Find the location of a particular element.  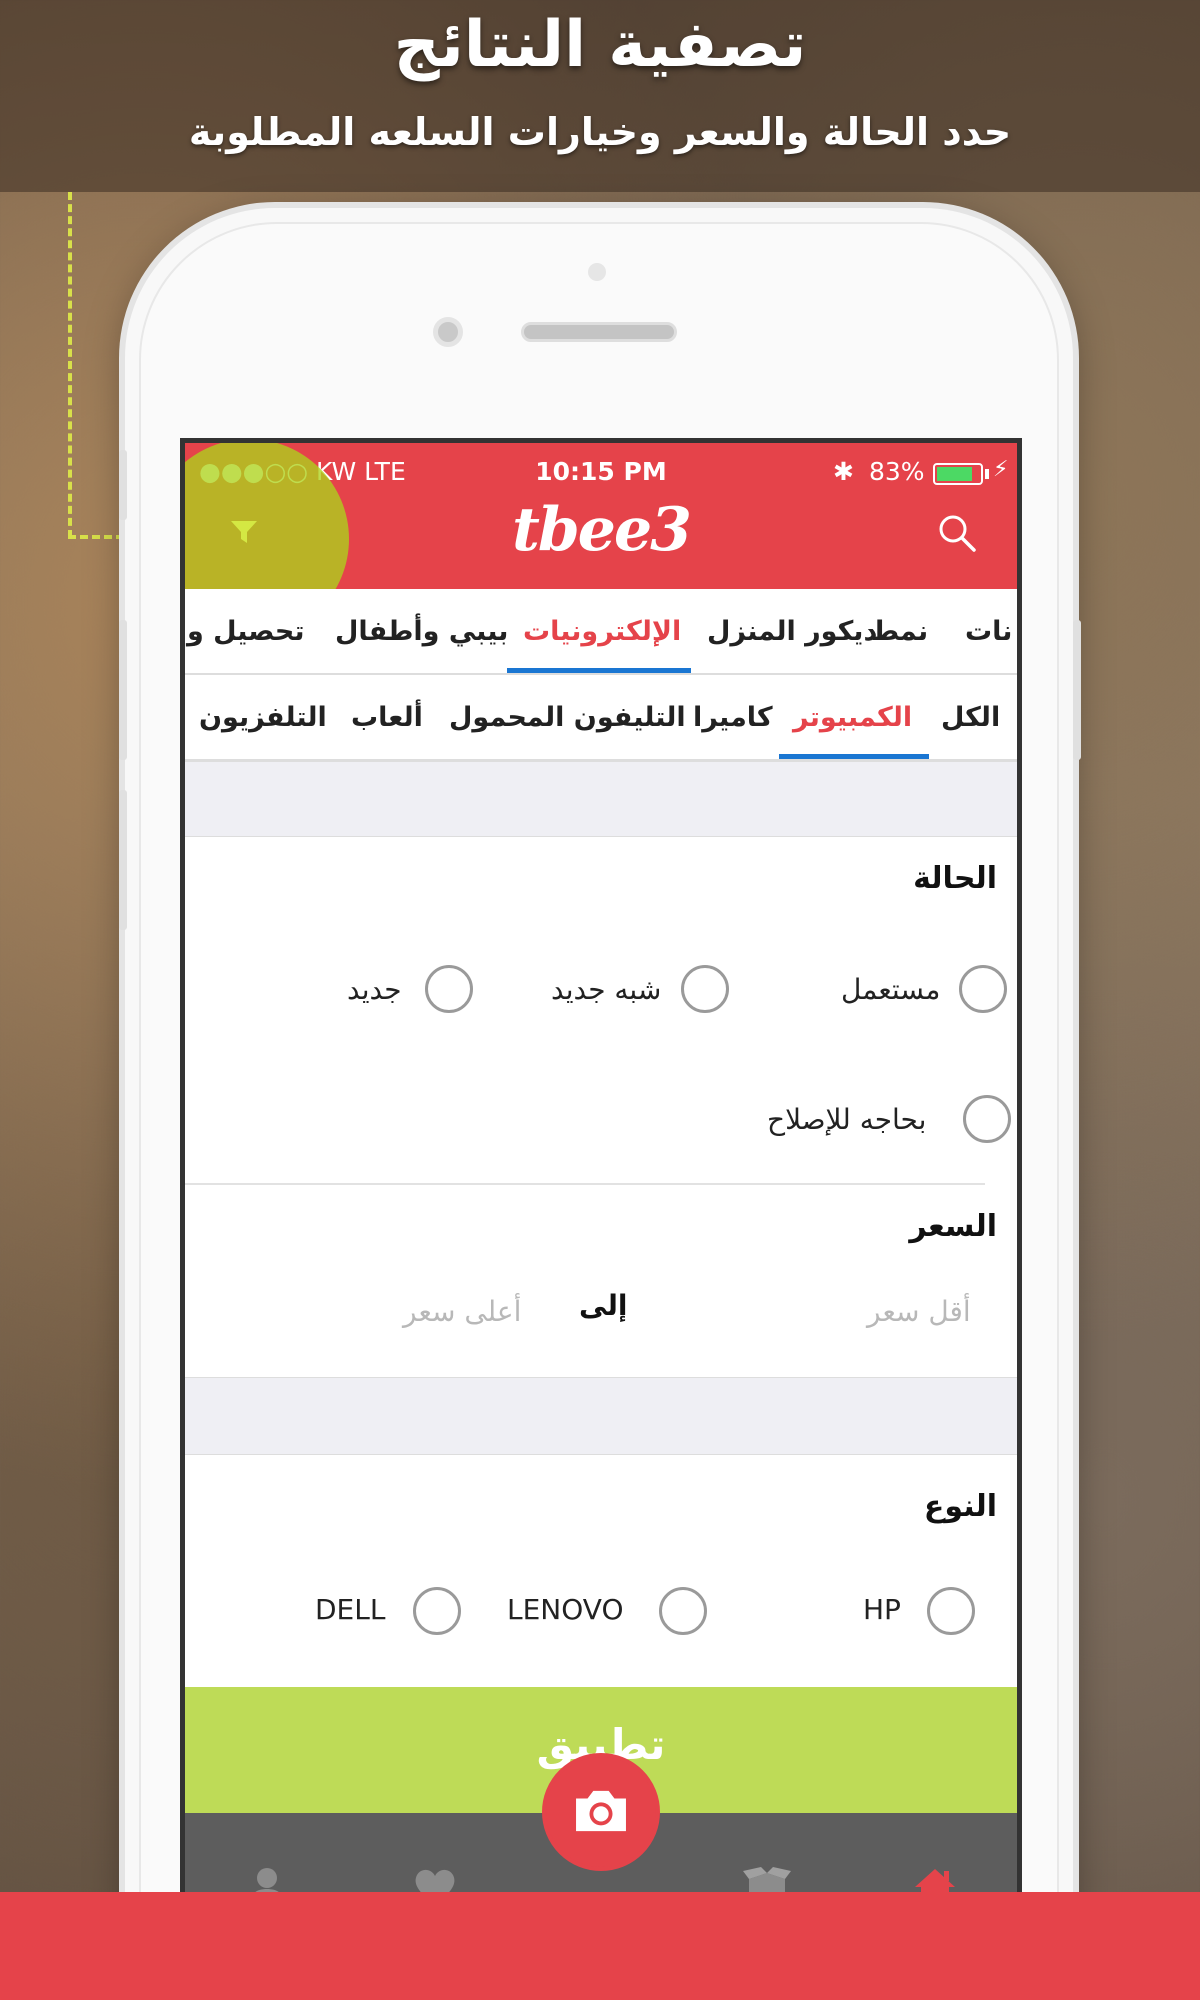

tab-category-active: الإلكترونيات is located at coordinates (602, 631).